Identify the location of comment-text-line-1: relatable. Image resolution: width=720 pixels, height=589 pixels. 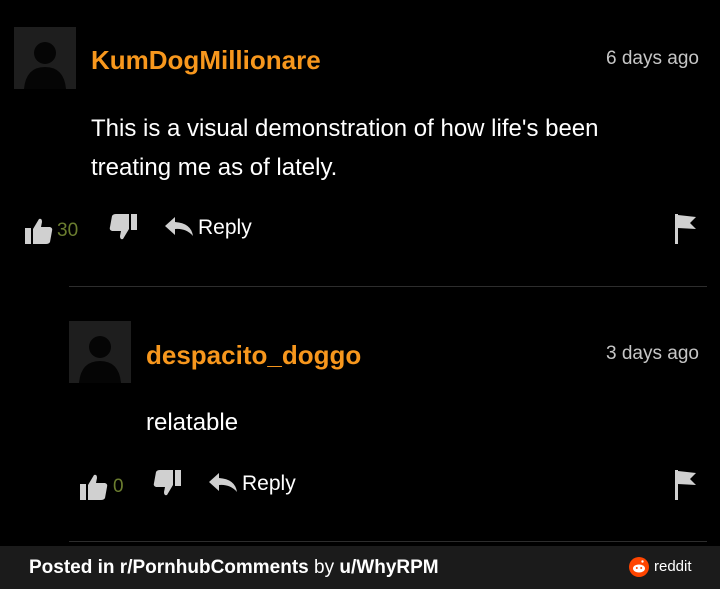
(192, 422).